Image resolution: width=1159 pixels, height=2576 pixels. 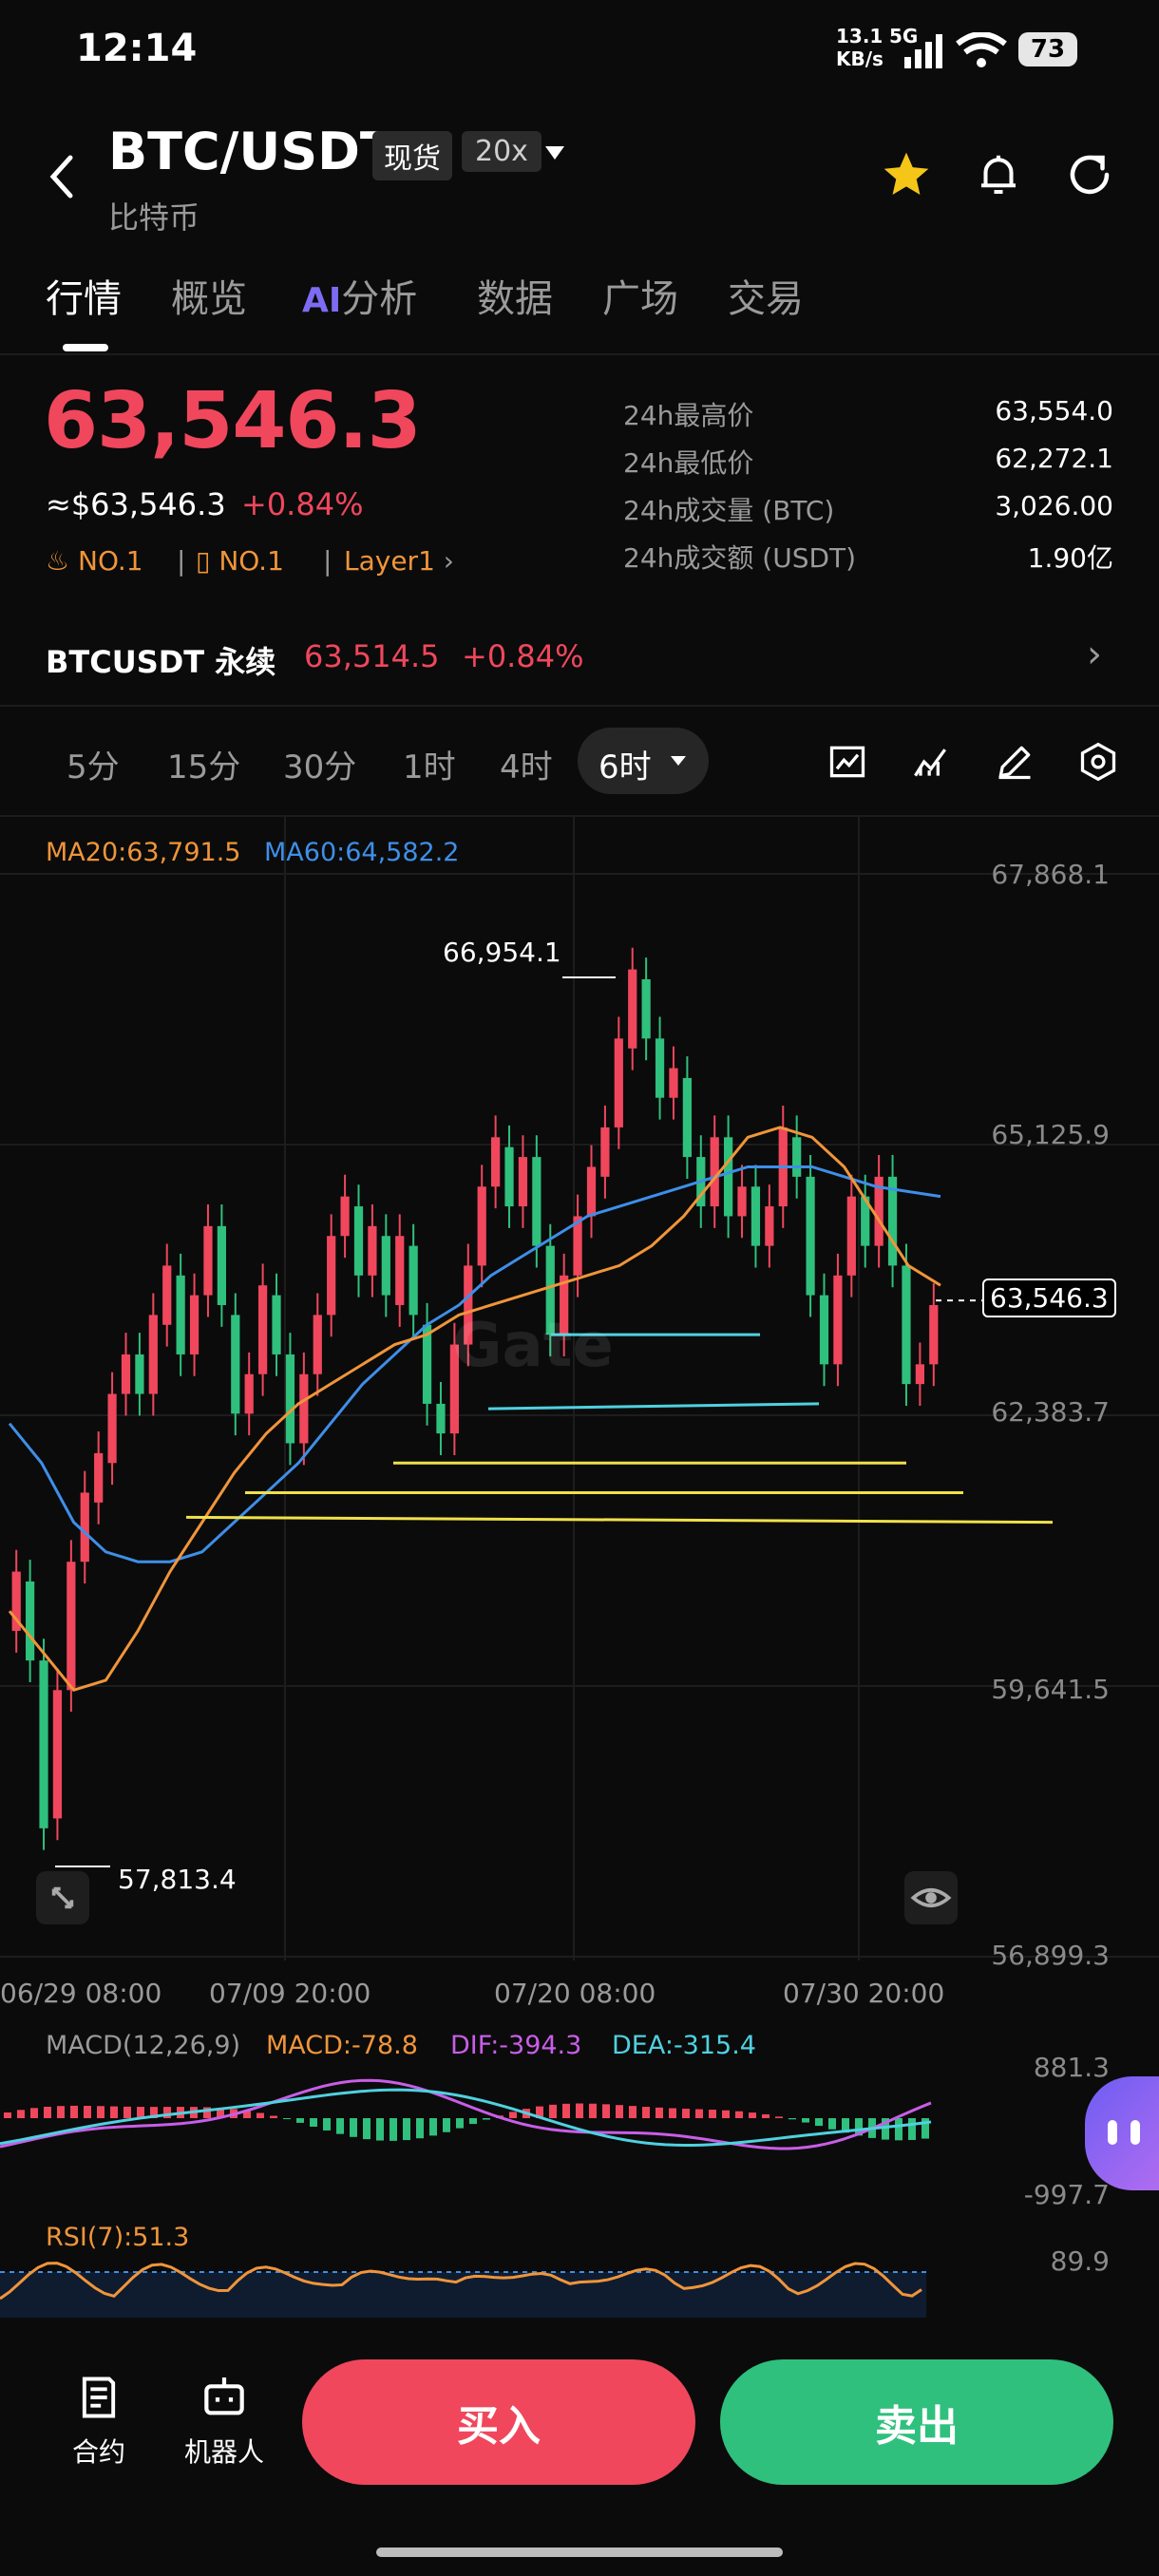 I want to click on indicator-icon, so click(x=931, y=762).